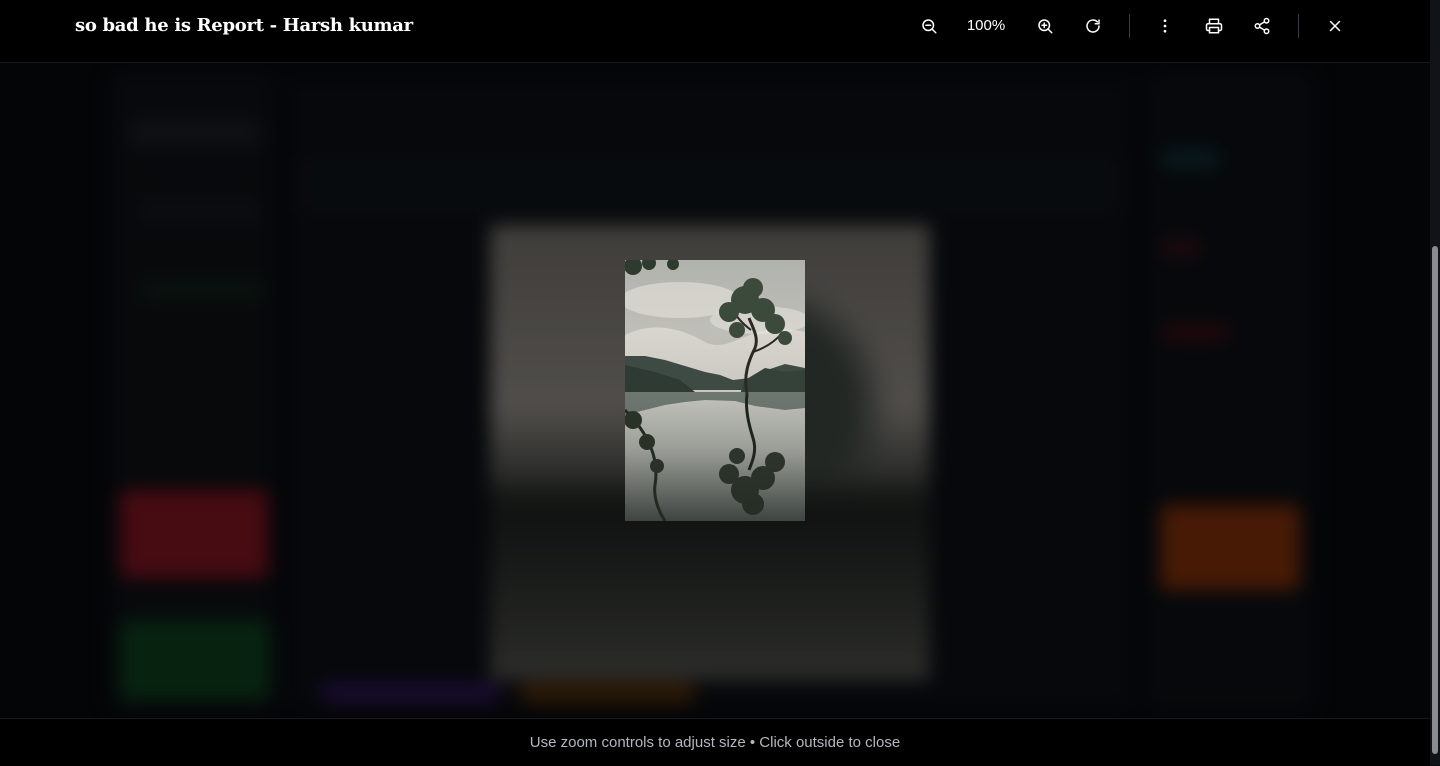 The width and height of the screenshot is (1440, 766). Describe the element at coordinates (986, 25) in the screenshot. I see `zoom-level: 100%` at that location.